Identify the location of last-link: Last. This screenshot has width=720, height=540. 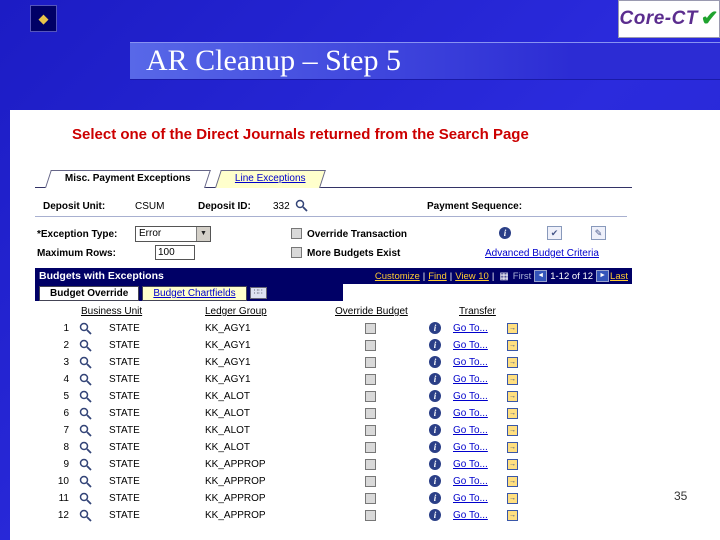
(619, 276).